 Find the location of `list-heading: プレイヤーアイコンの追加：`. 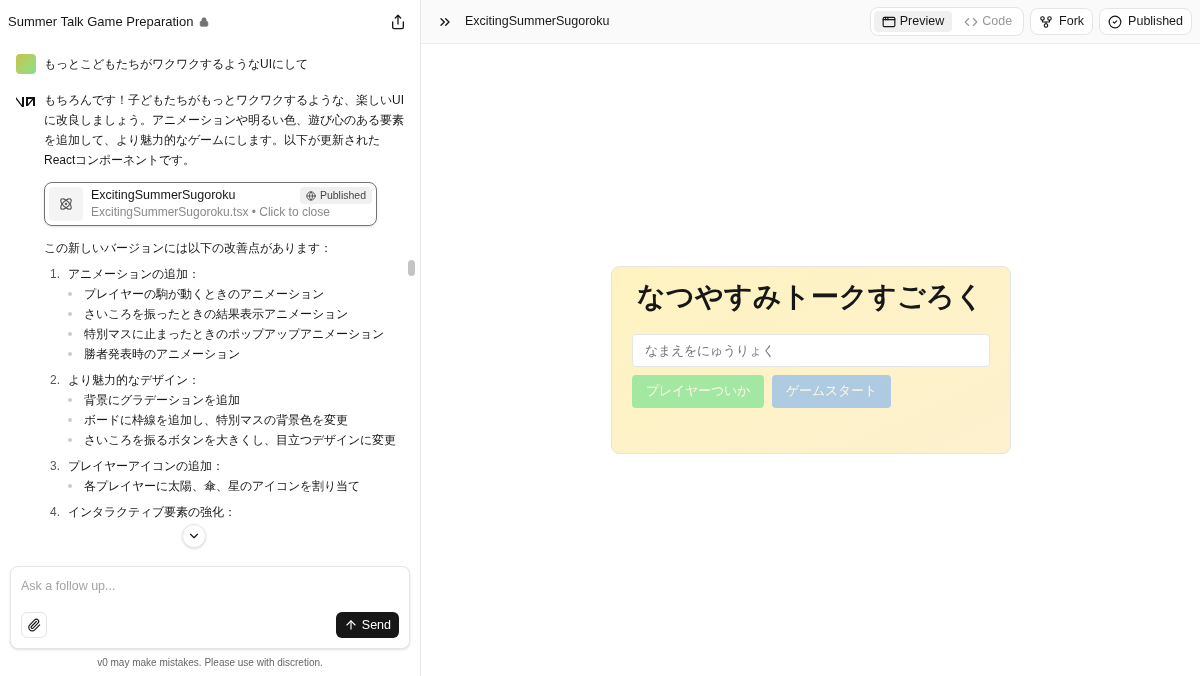

list-heading: プレイヤーアイコンの追加： is located at coordinates (146, 466).